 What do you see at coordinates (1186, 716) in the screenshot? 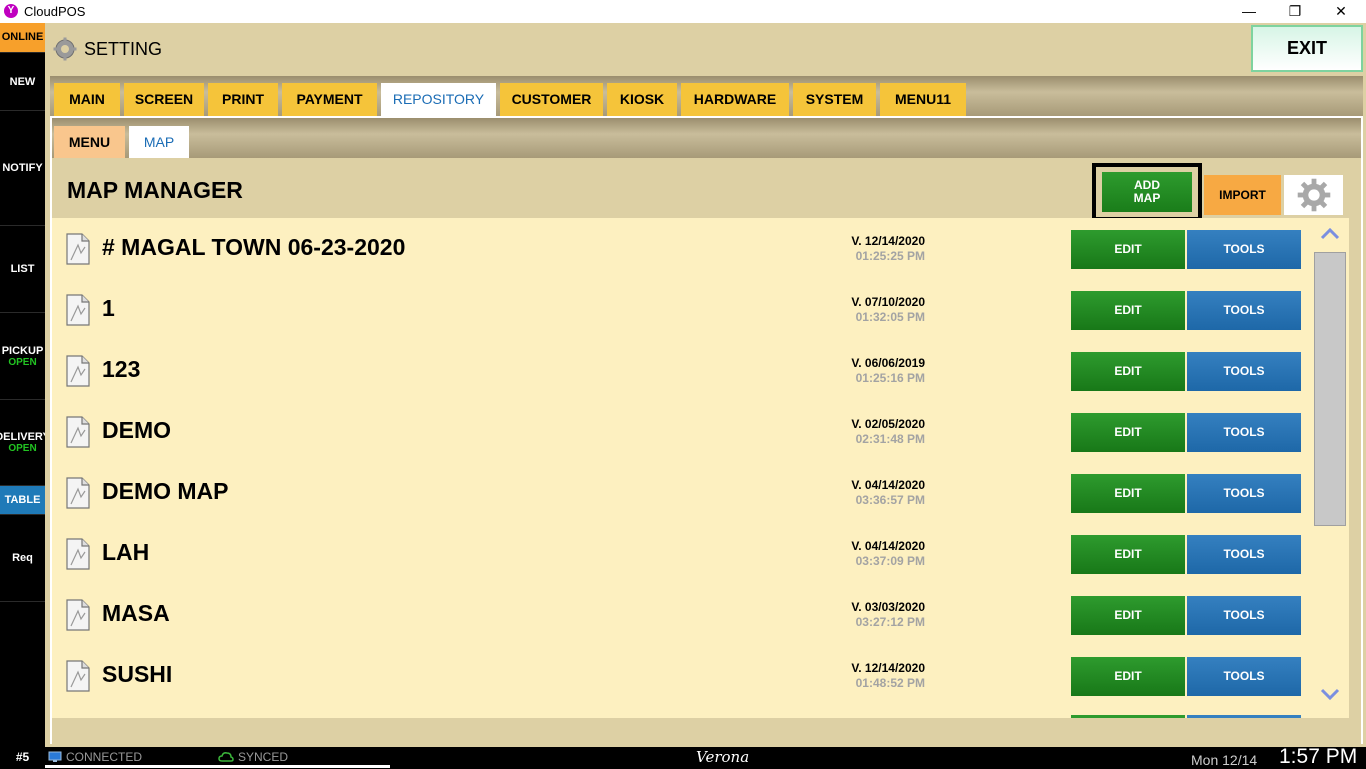
I see `partial-row-buttons` at bounding box center [1186, 716].